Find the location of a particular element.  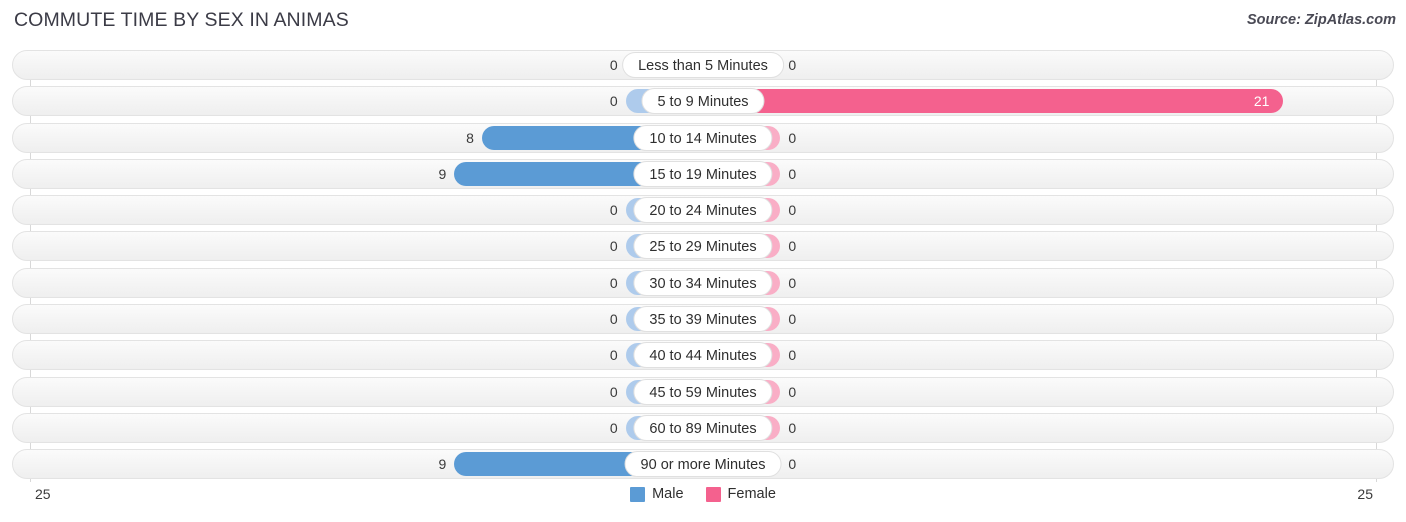

table-row: 0 21 5 to 9 Minutes is located at coordinates (703, 101).